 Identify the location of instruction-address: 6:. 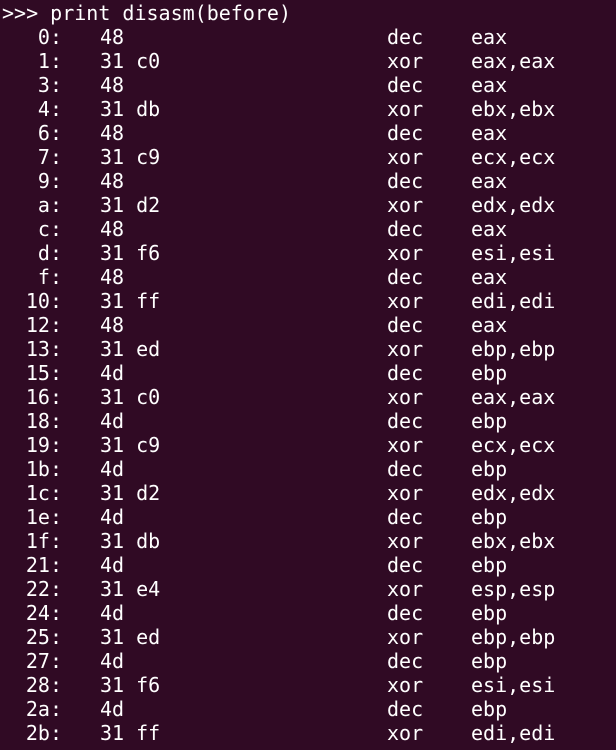
(49, 133).